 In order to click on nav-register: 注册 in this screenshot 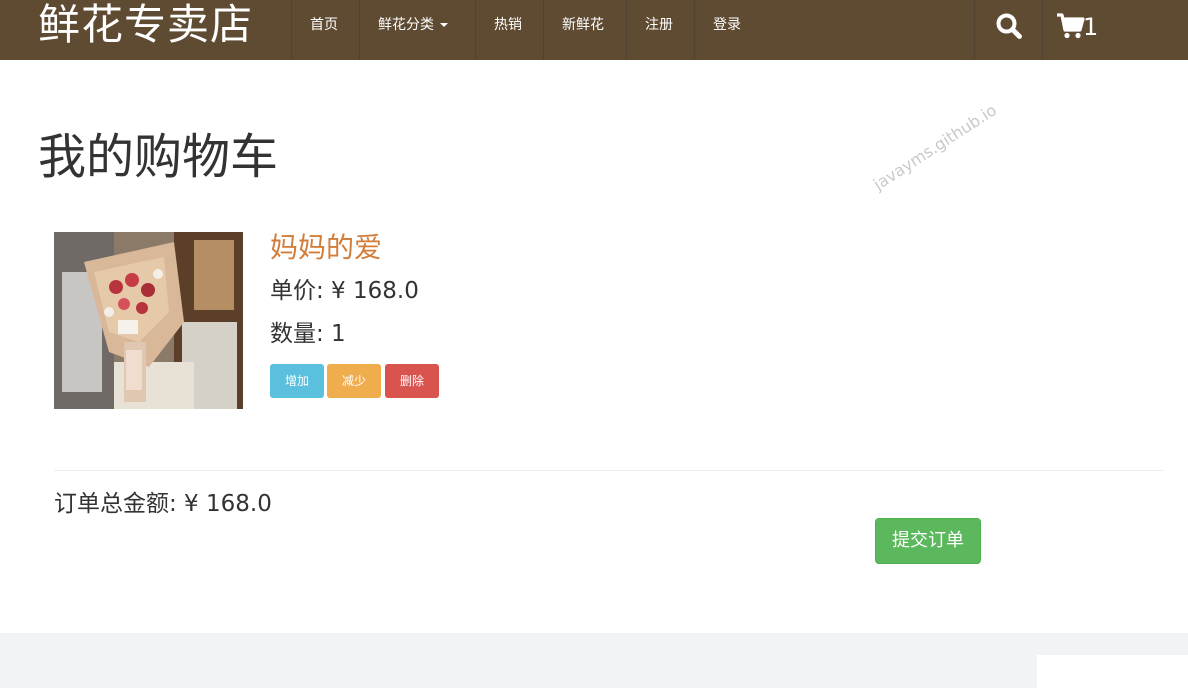, I will do `click(659, 26)`.